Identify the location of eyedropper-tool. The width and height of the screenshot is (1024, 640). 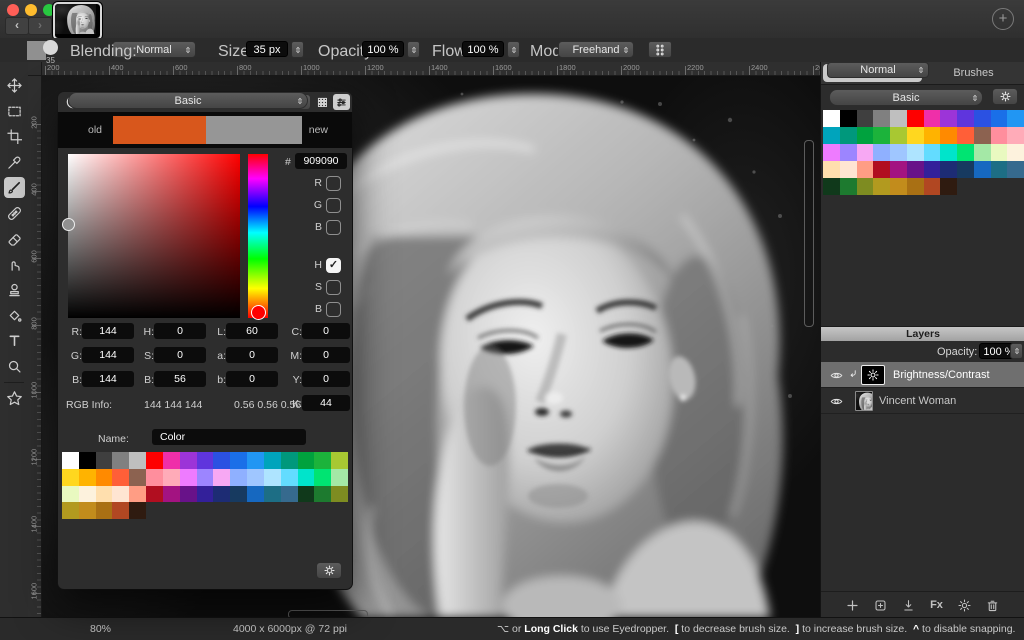
(14, 162).